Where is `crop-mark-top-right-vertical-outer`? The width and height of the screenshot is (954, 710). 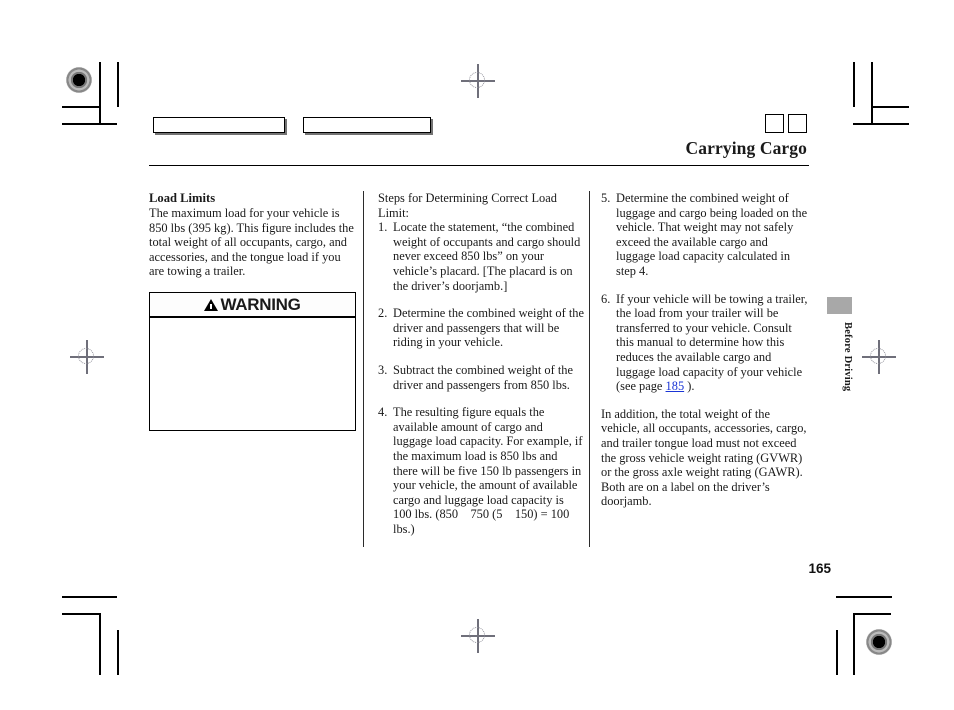 crop-mark-top-right-vertical-outer is located at coordinates (854, 84).